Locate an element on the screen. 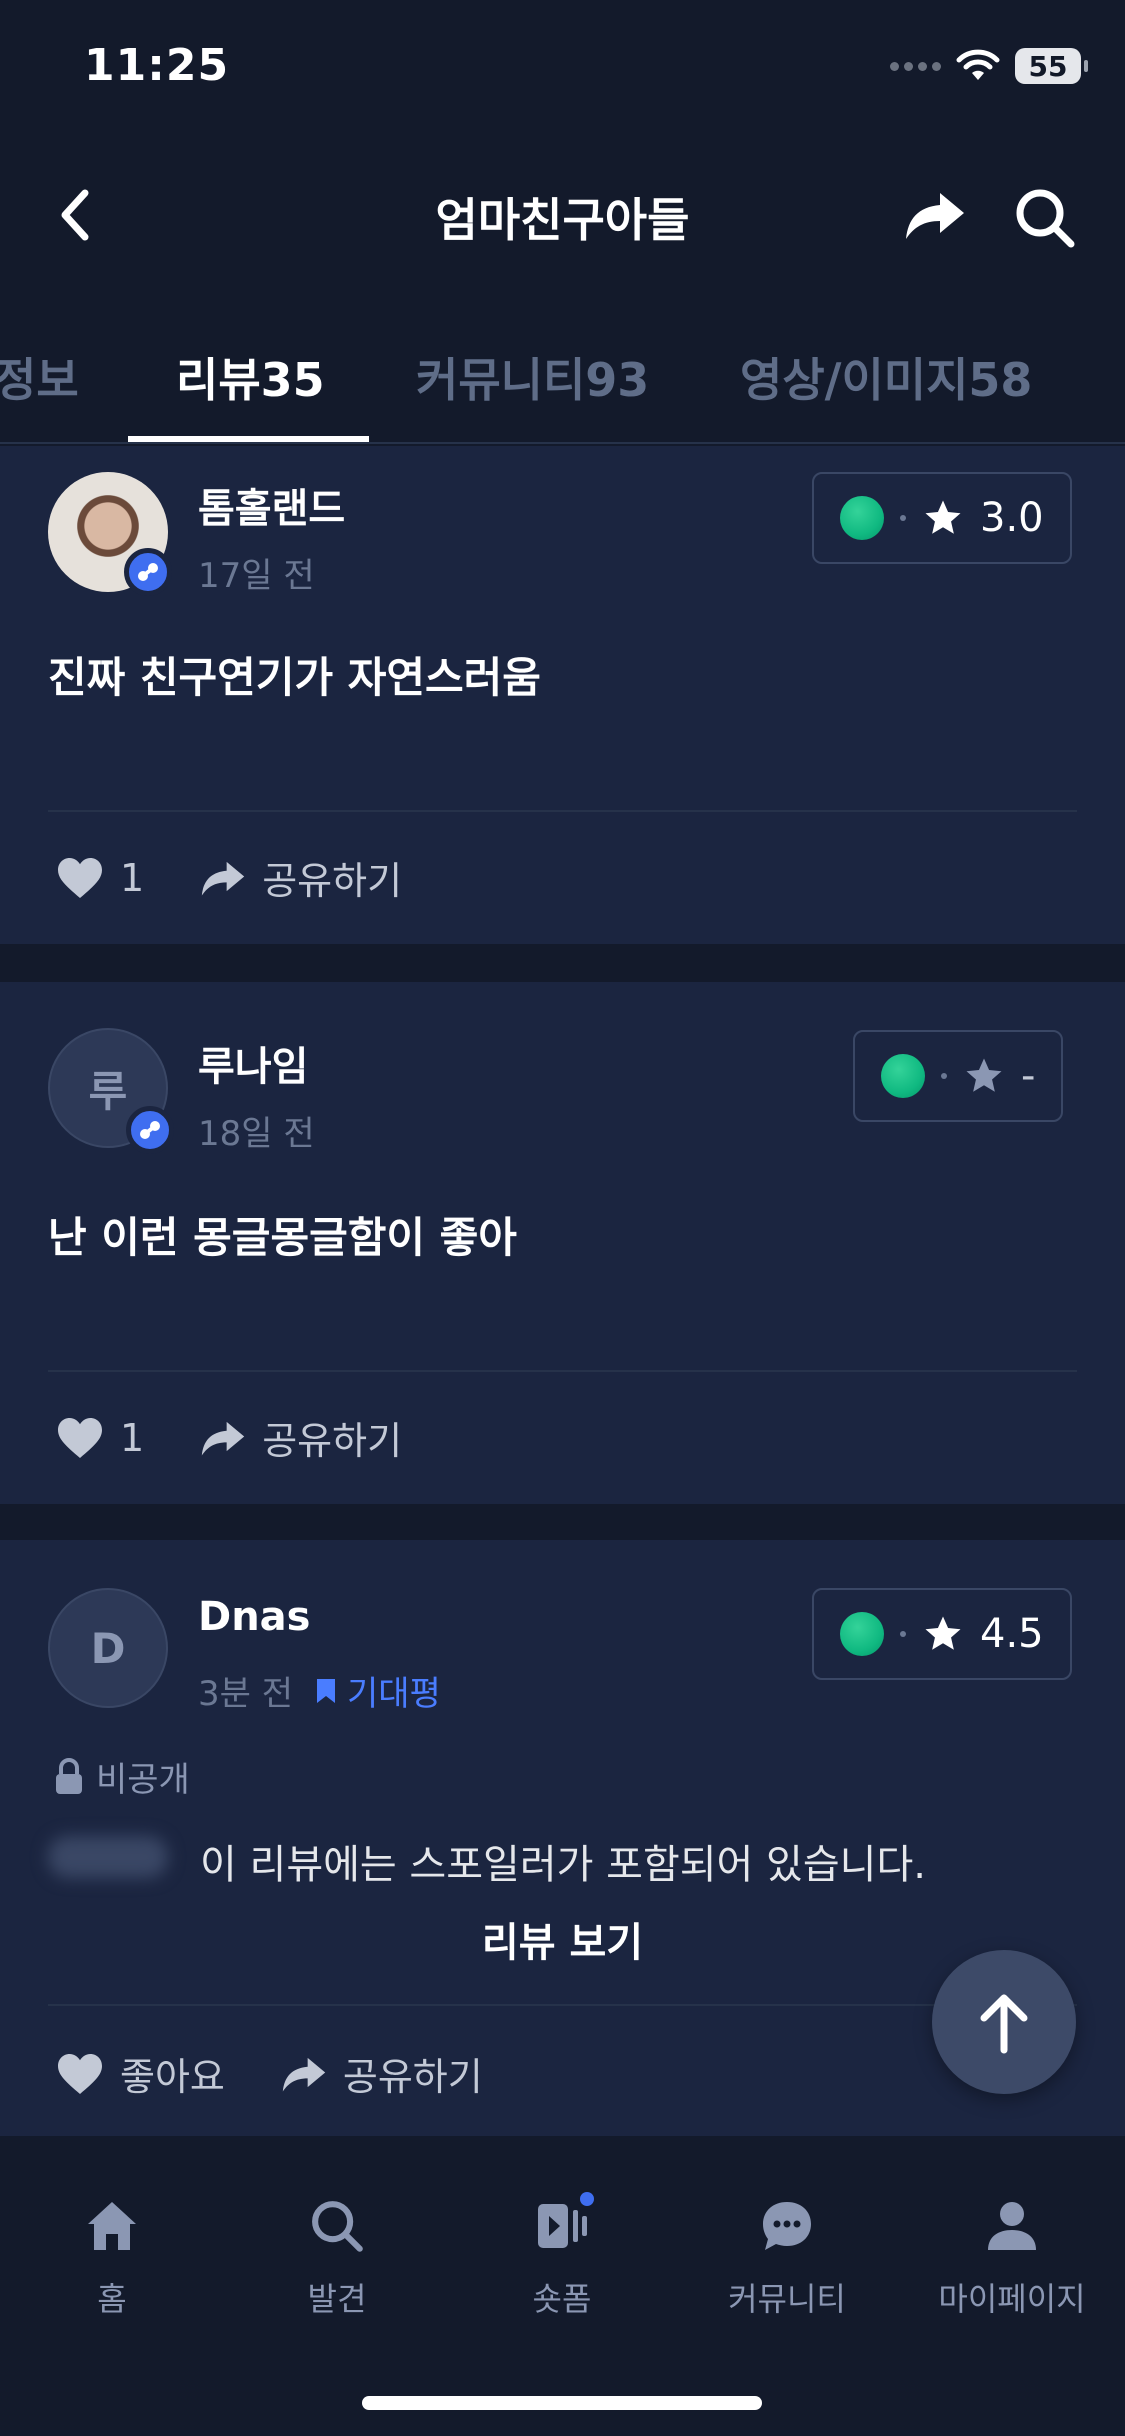 The image size is (1125, 2436). status-icons: 55 is located at coordinates (989, 66).